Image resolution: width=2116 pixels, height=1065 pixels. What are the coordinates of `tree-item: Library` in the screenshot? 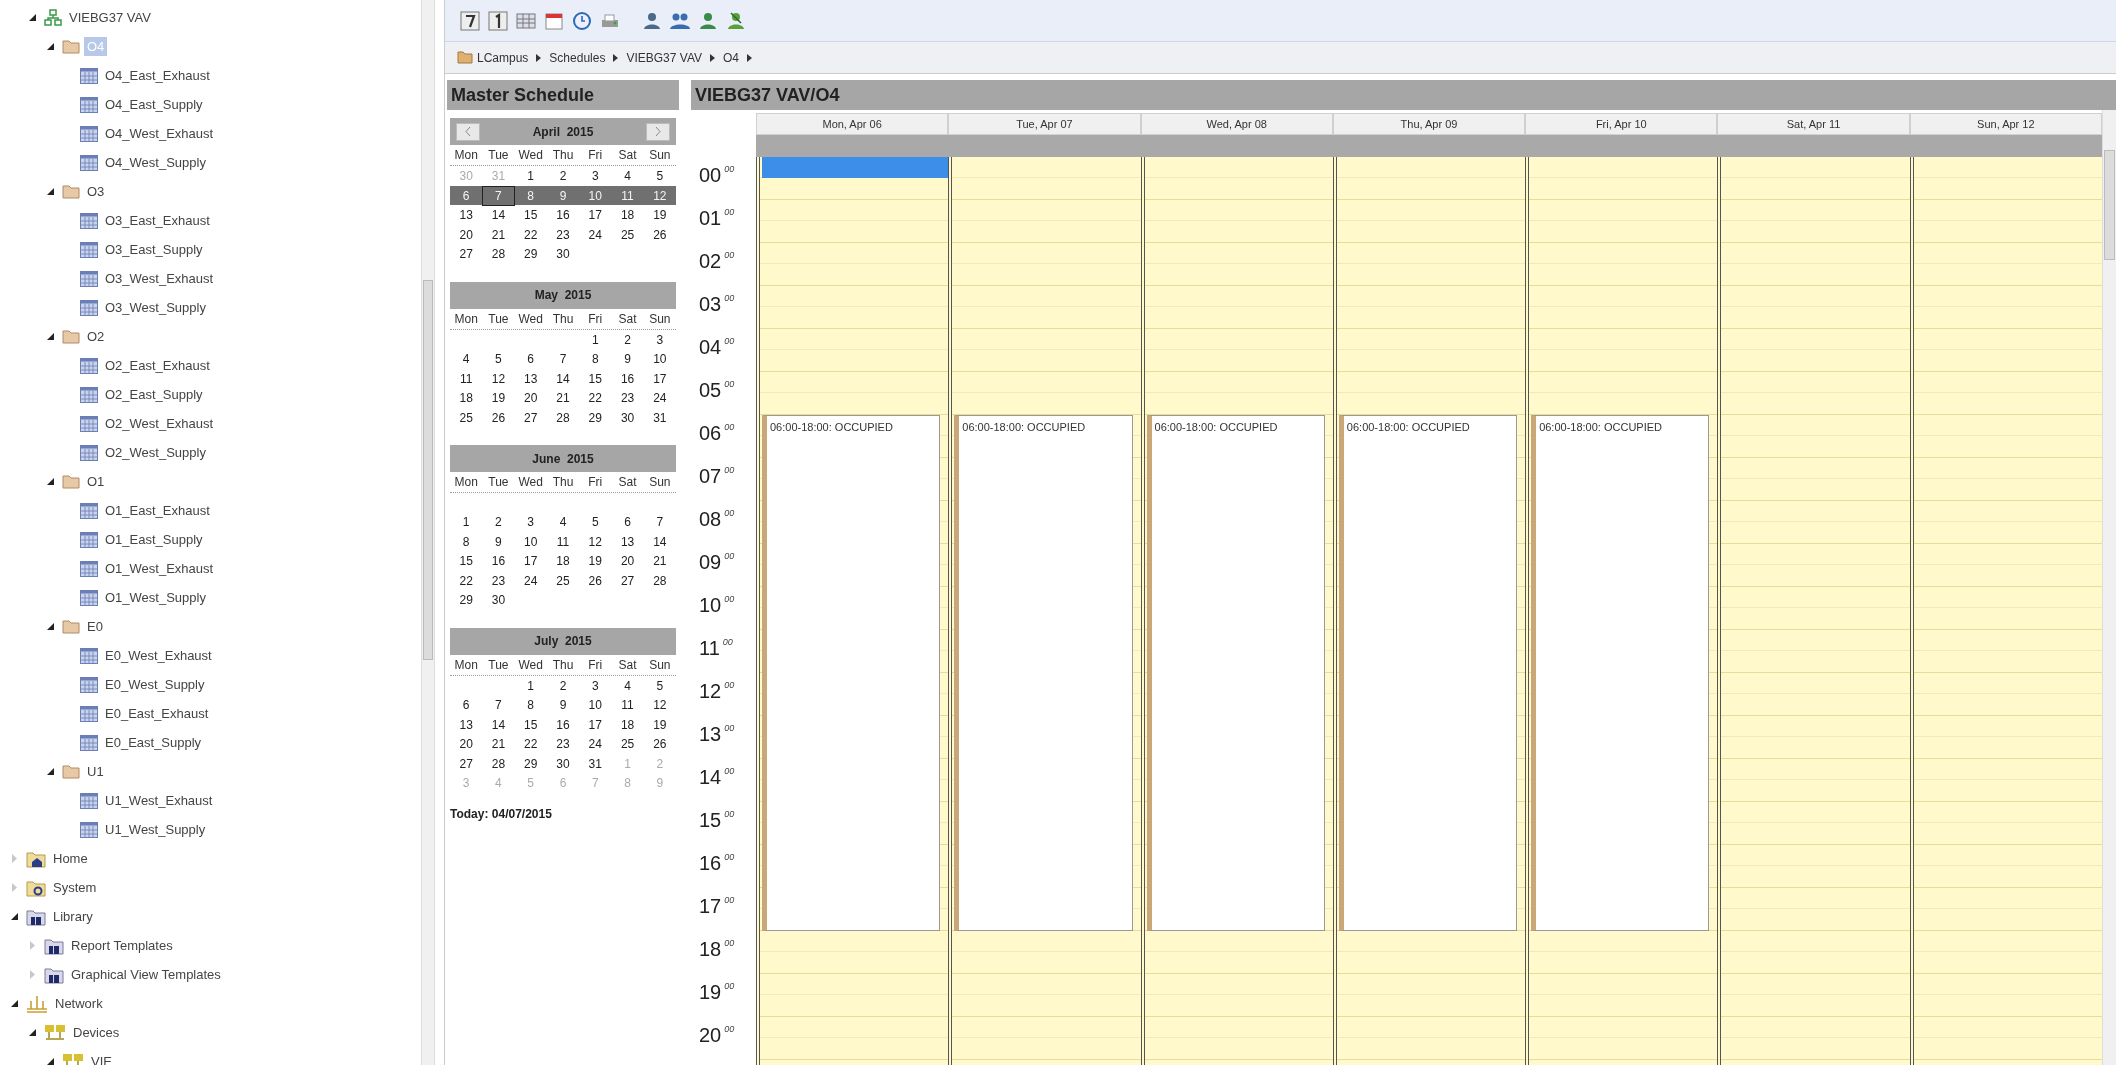 It's located at (73, 916).